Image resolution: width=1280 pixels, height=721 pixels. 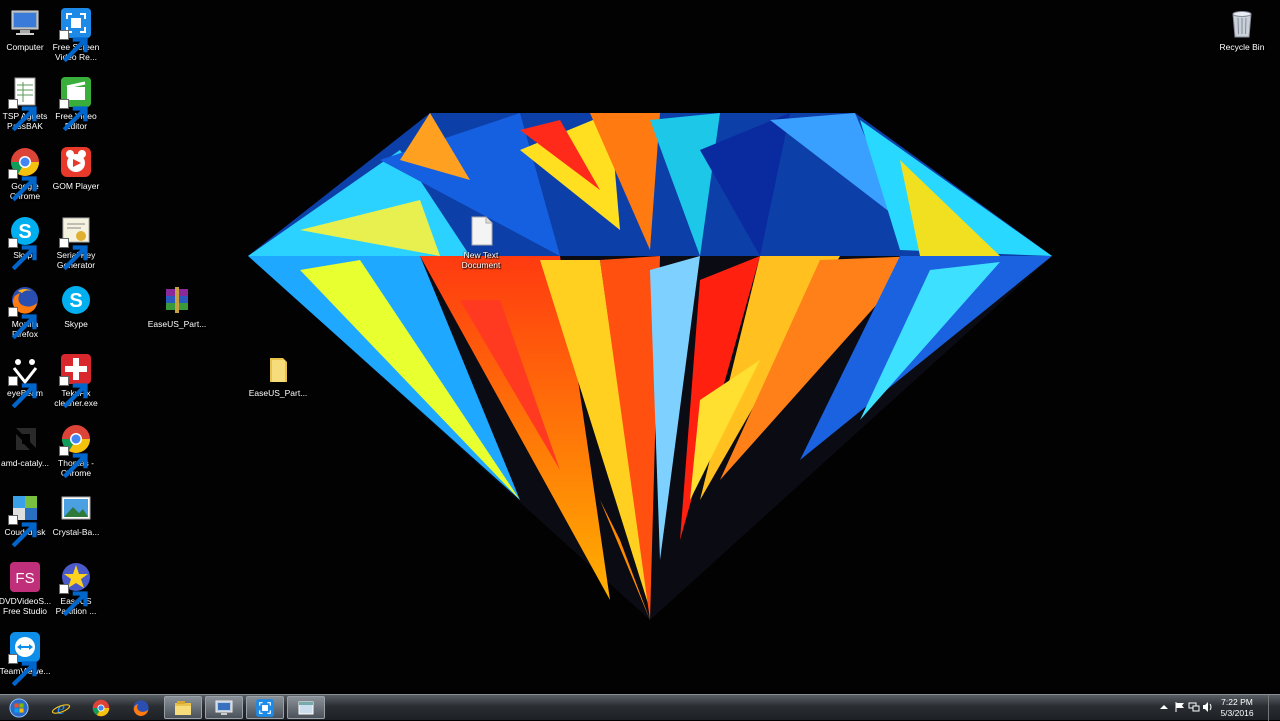 I want to click on show-desktop-button, so click(x=1274, y=708).